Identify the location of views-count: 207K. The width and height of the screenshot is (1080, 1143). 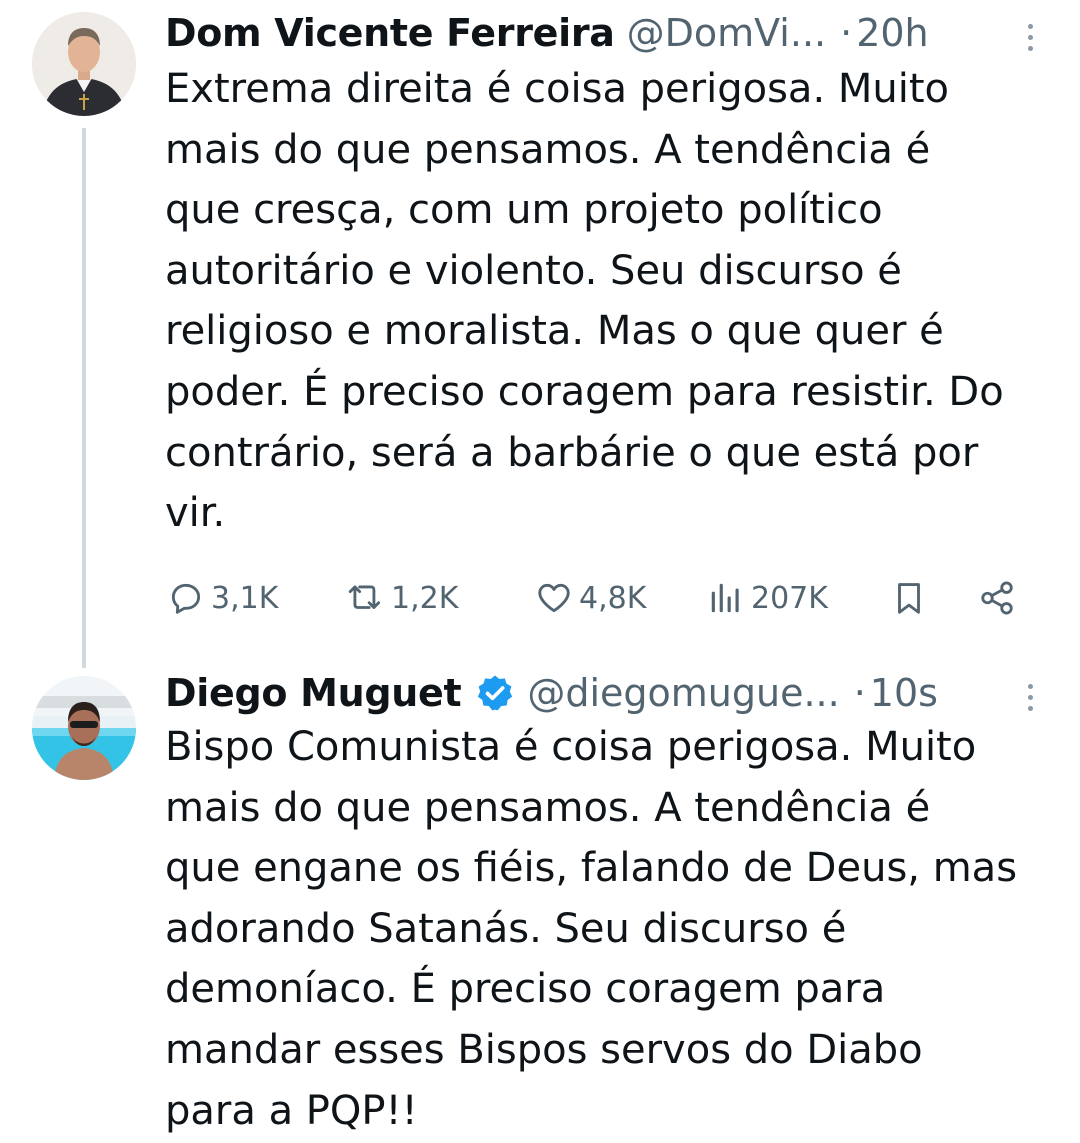
(789, 598).